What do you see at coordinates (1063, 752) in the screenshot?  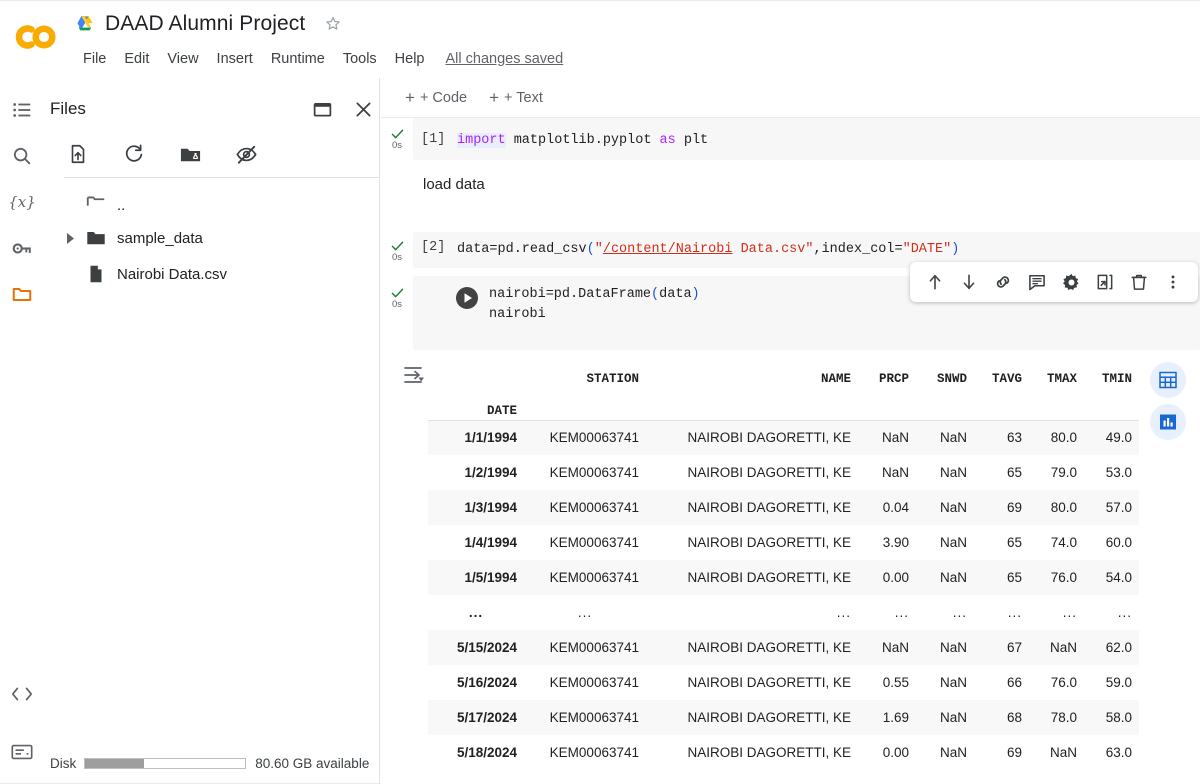 I see `cell-tmax: NaN` at bounding box center [1063, 752].